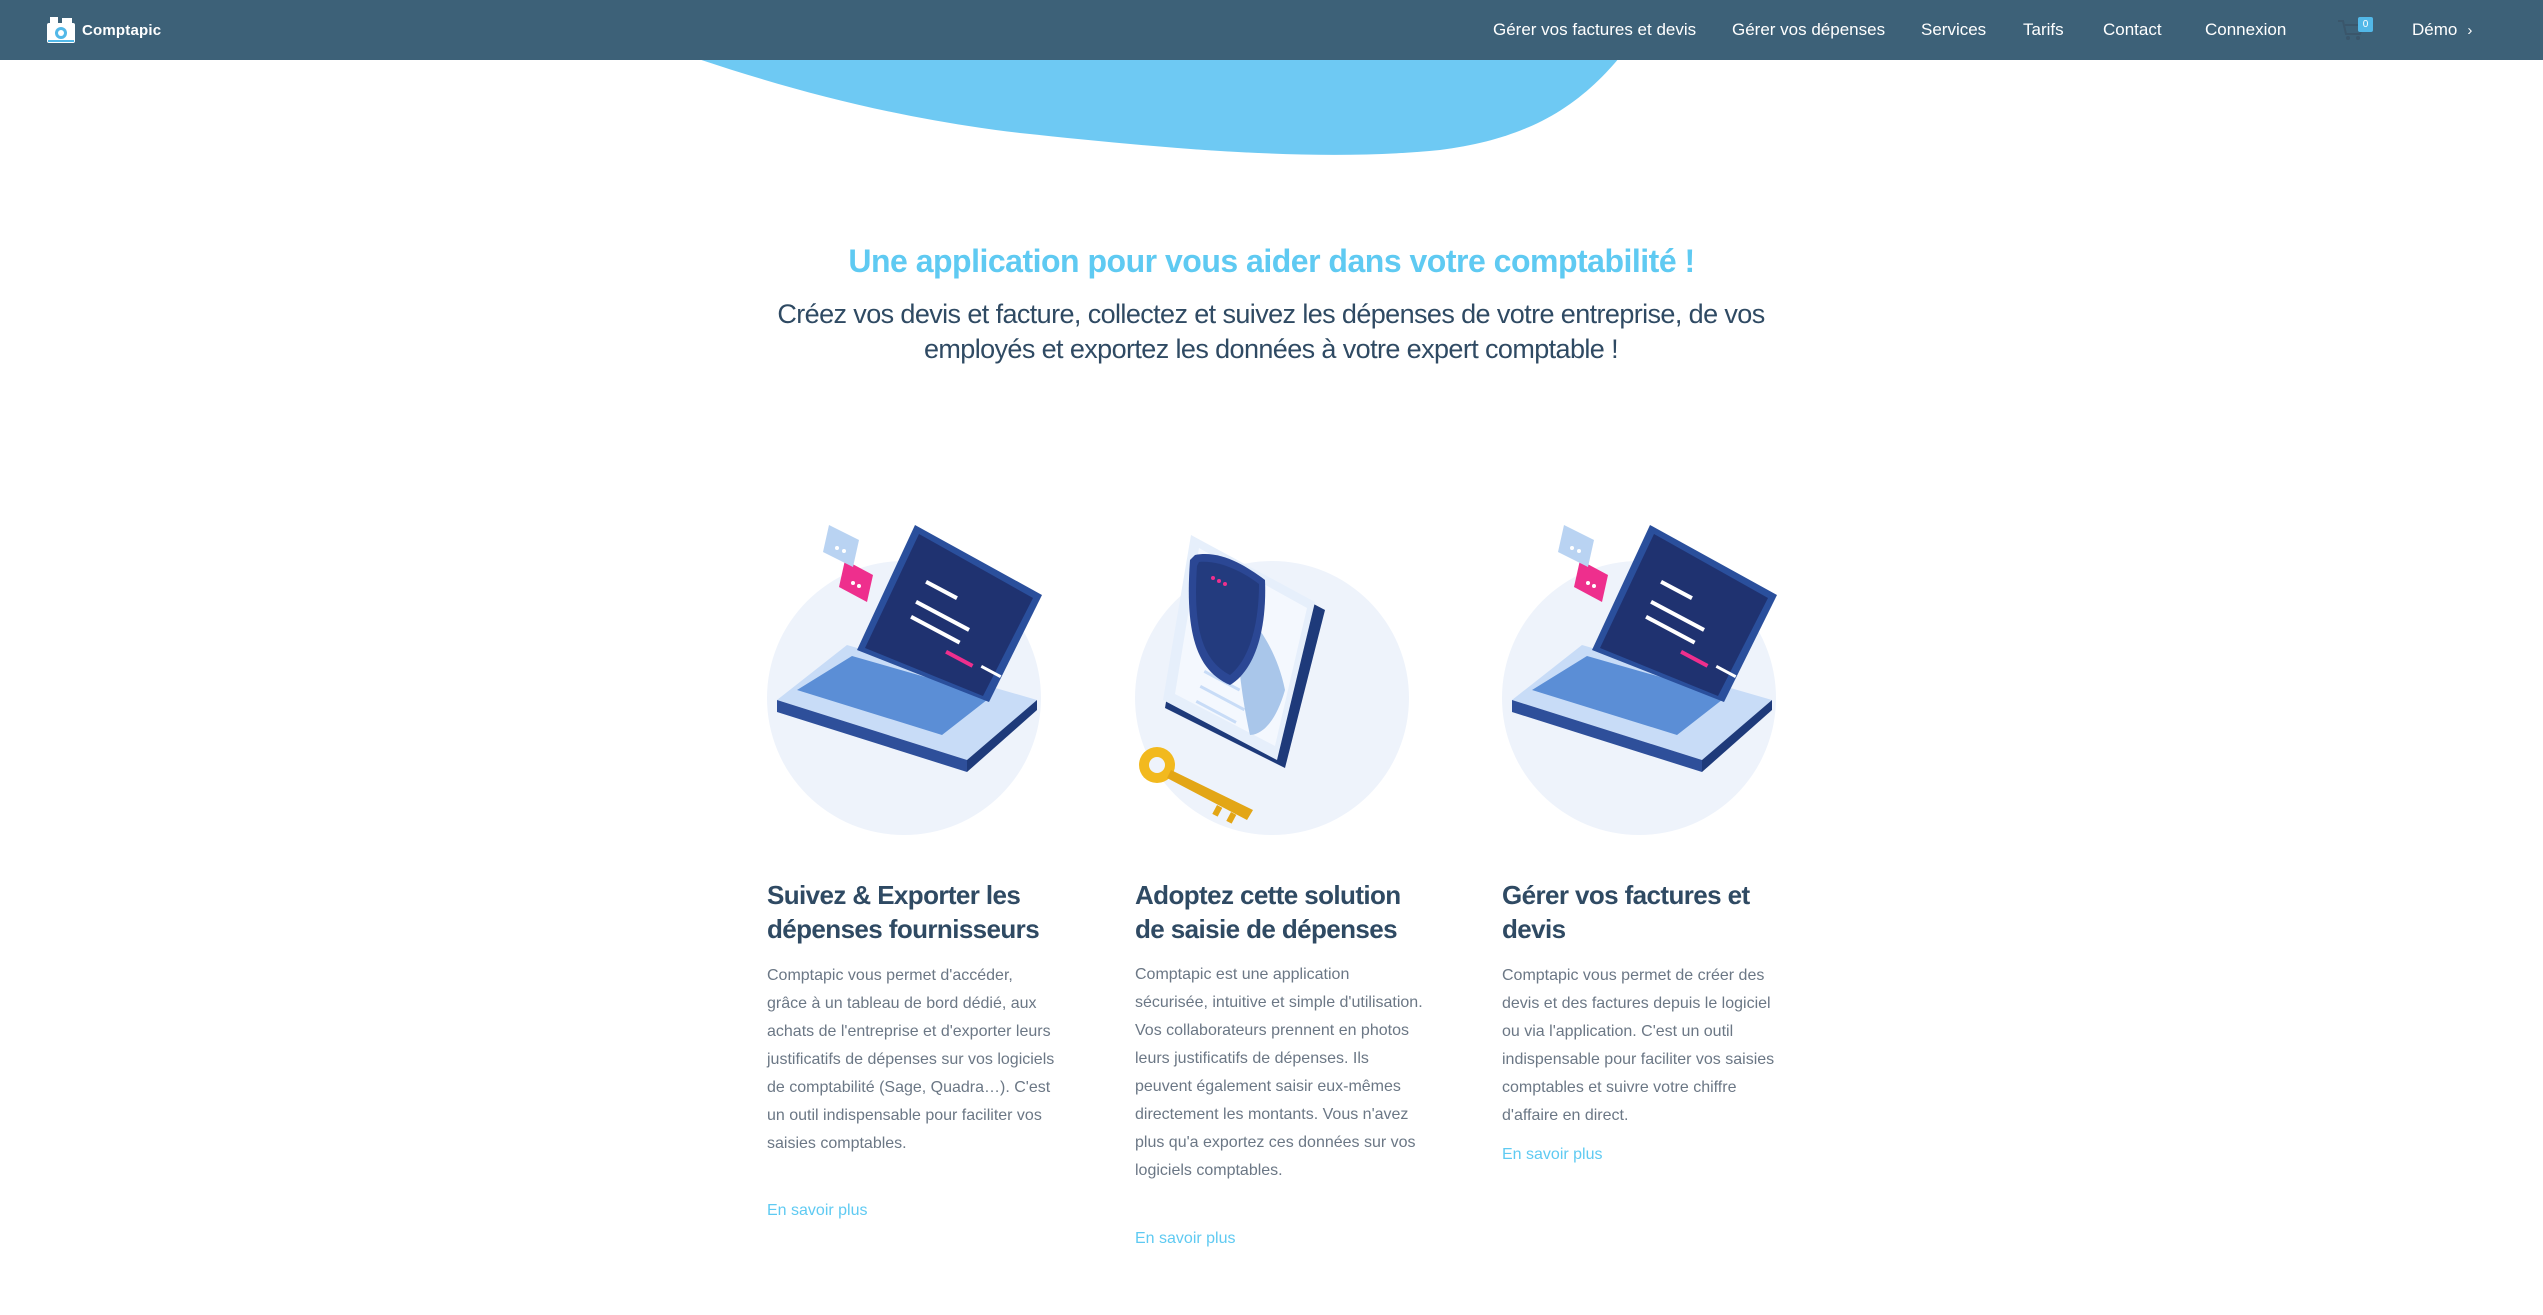 The height and width of the screenshot is (1315, 2543). I want to click on nav-item-contact: Contact, so click(2132, 30).